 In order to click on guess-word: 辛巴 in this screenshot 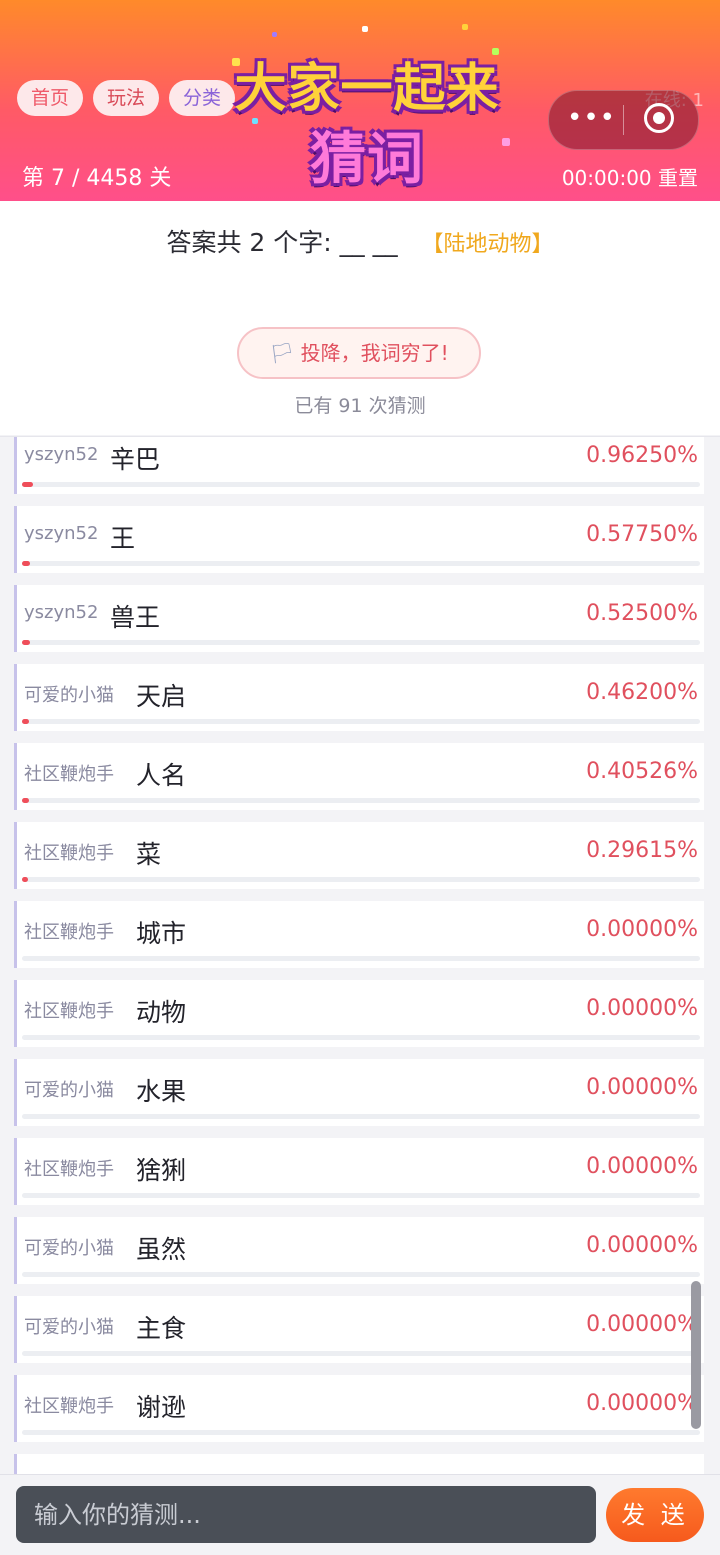, I will do `click(135, 459)`.